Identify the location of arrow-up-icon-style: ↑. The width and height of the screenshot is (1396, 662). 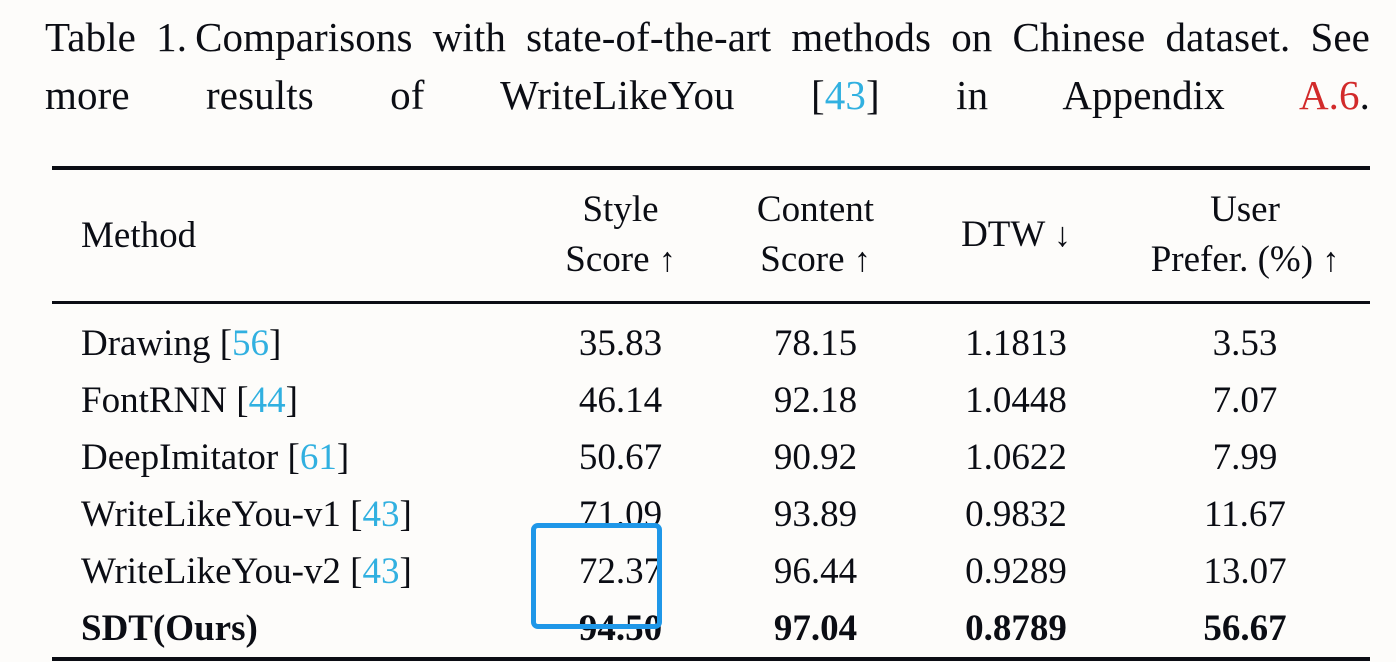
(667, 260).